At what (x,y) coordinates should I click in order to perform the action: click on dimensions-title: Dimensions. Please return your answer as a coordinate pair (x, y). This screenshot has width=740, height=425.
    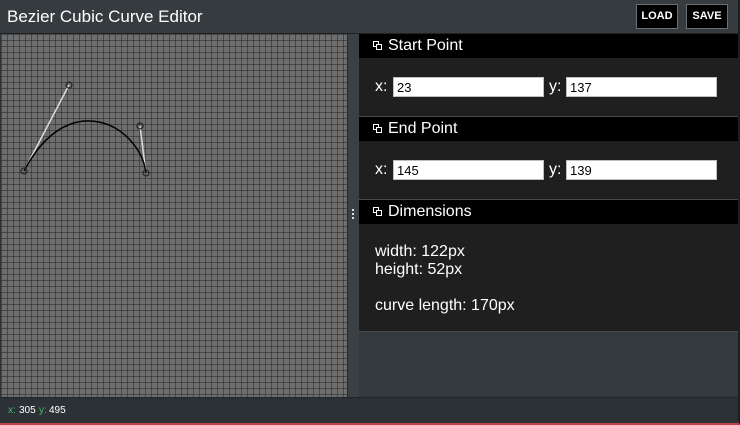
    Looking at the image, I should click on (430, 211).